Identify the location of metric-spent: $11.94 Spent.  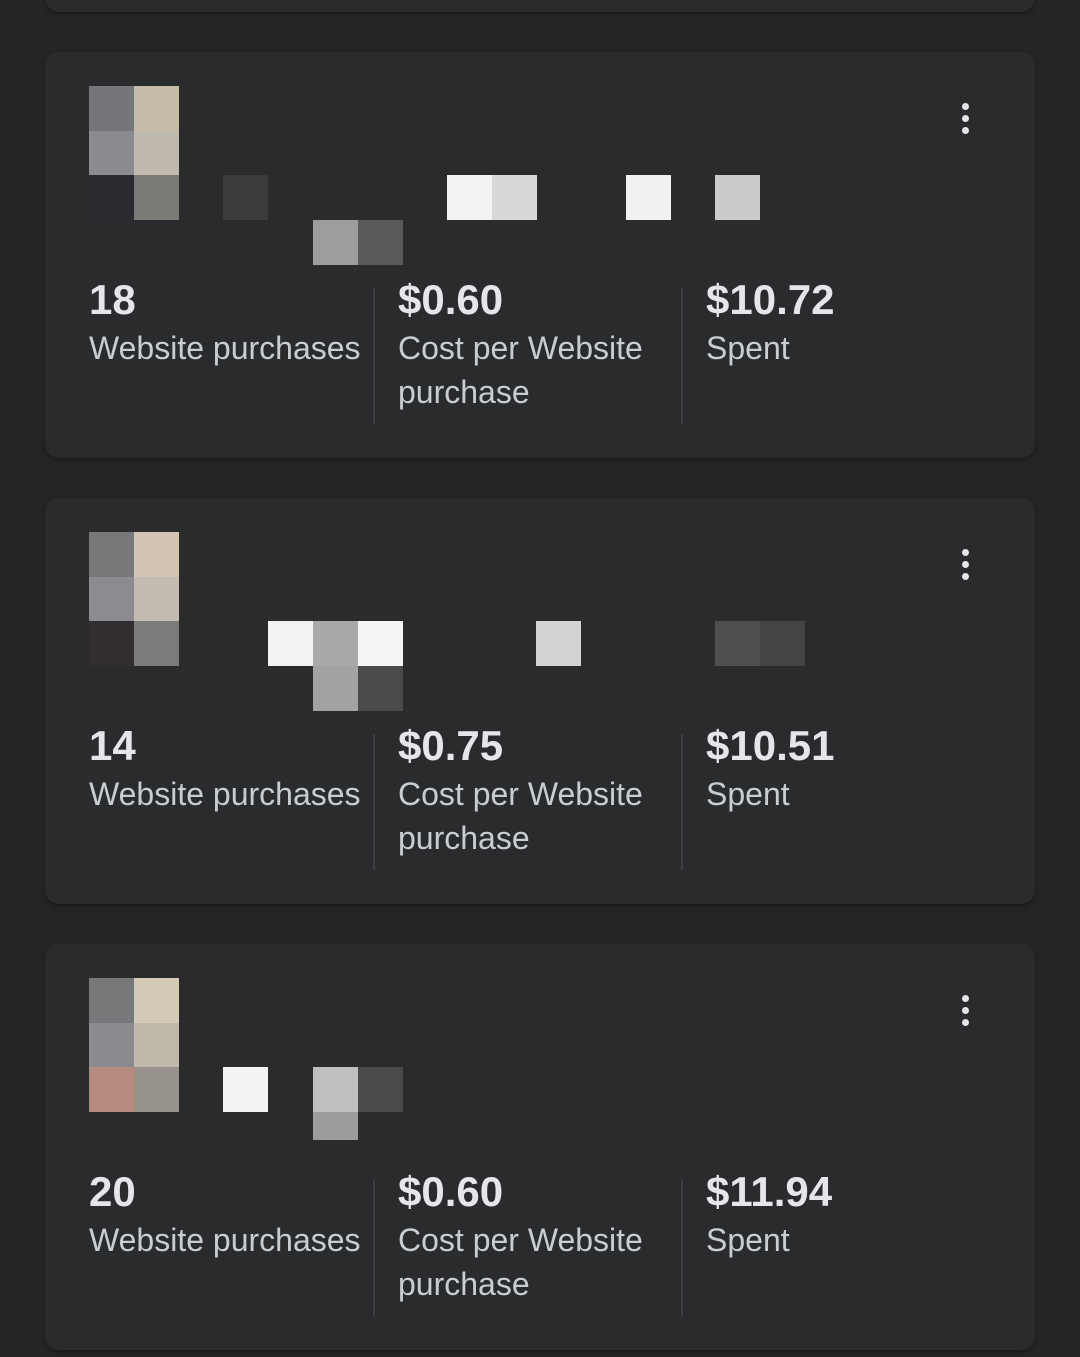
(846, 1238).